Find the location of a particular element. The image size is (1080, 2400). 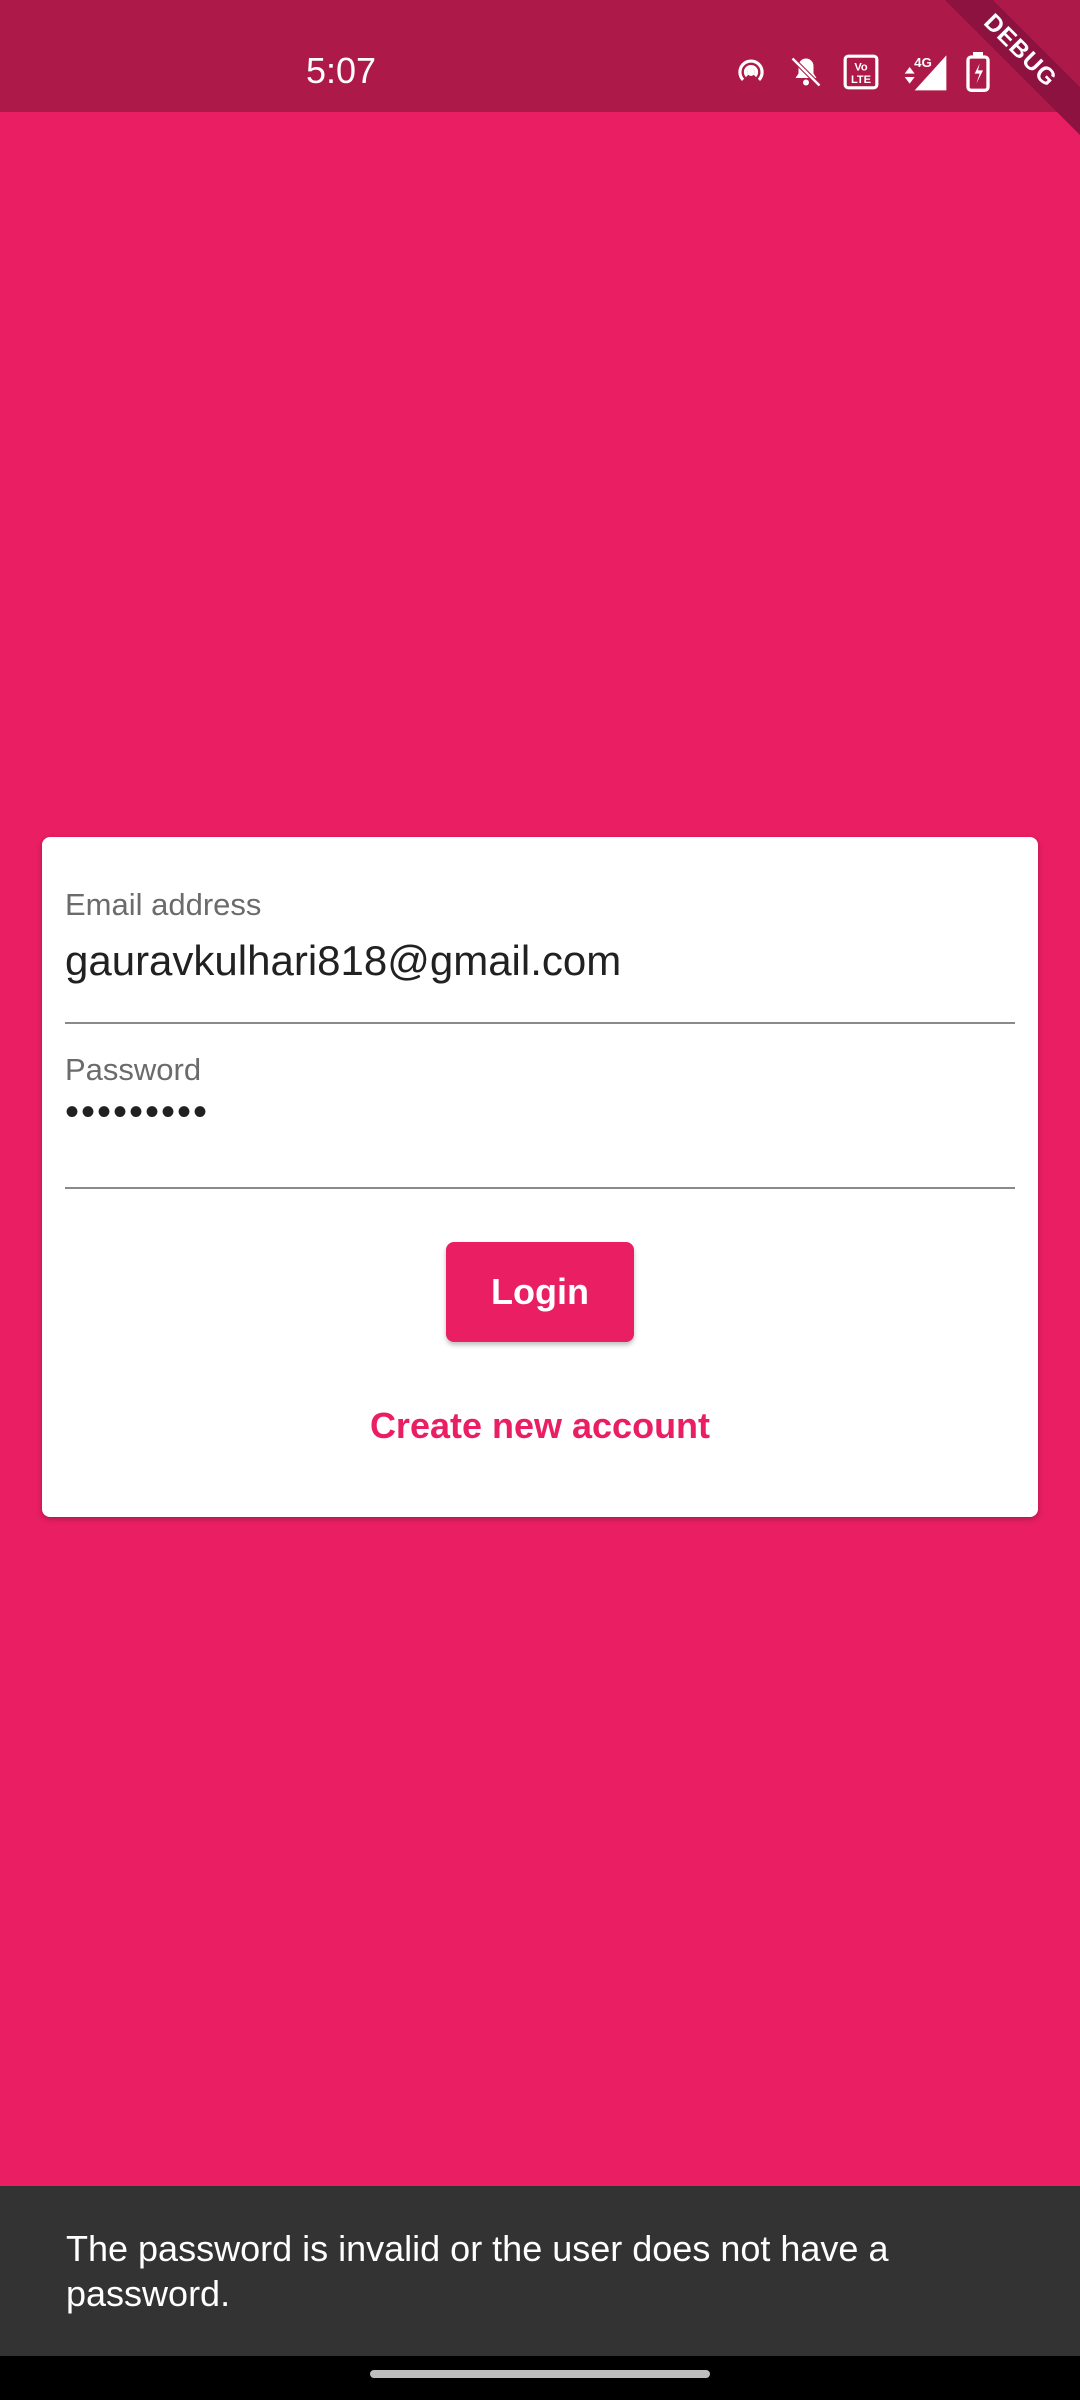

signal-4g-icon: 4G is located at coordinates (923, 72).